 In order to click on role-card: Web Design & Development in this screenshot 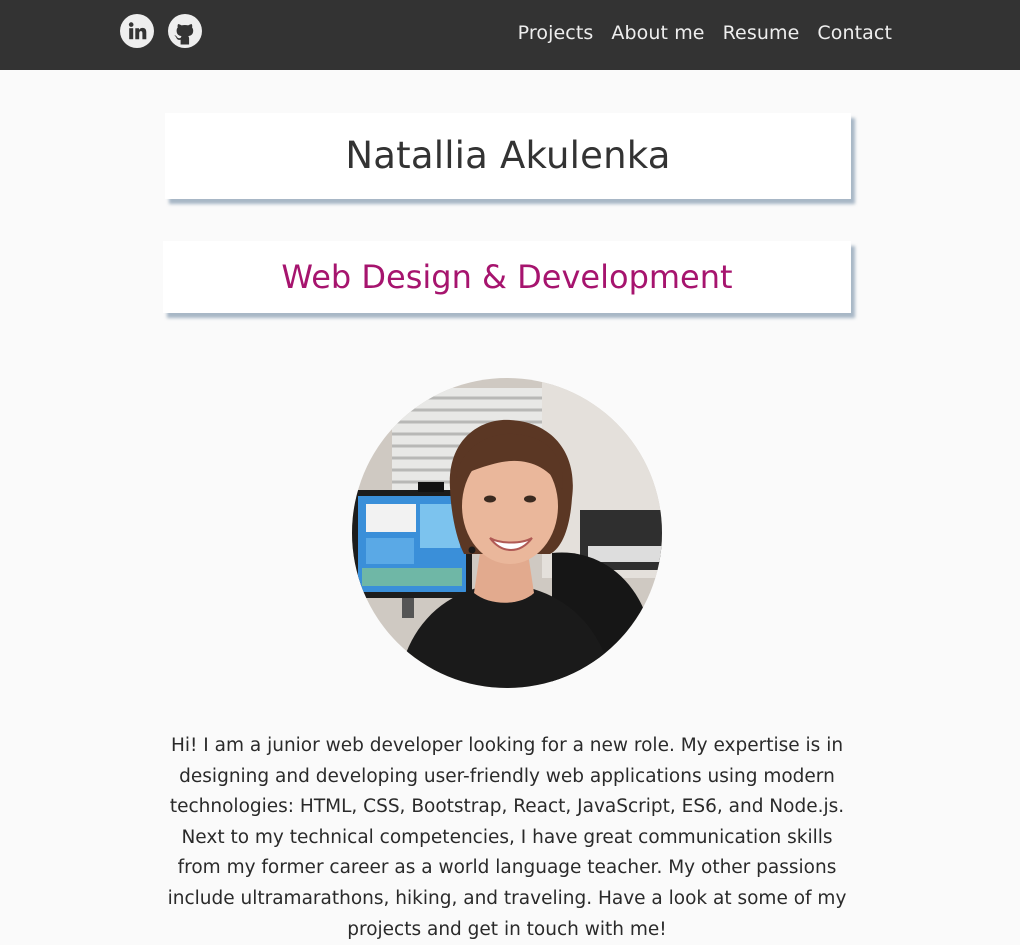, I will do `click(507, 277)`.